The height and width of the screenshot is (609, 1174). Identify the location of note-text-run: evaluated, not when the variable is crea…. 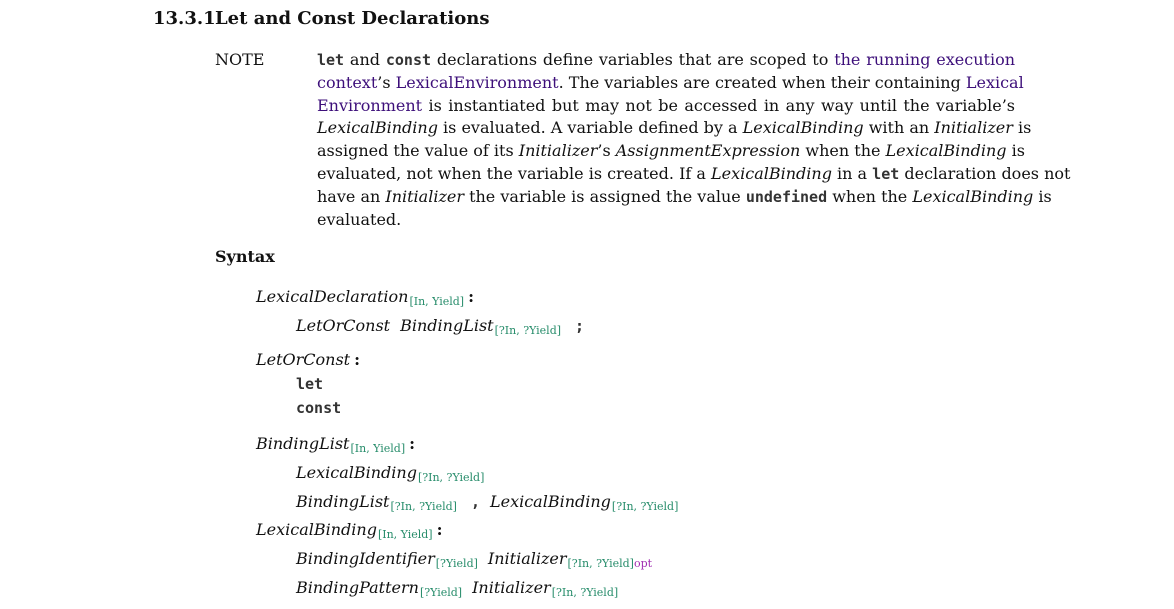
(514, 173).